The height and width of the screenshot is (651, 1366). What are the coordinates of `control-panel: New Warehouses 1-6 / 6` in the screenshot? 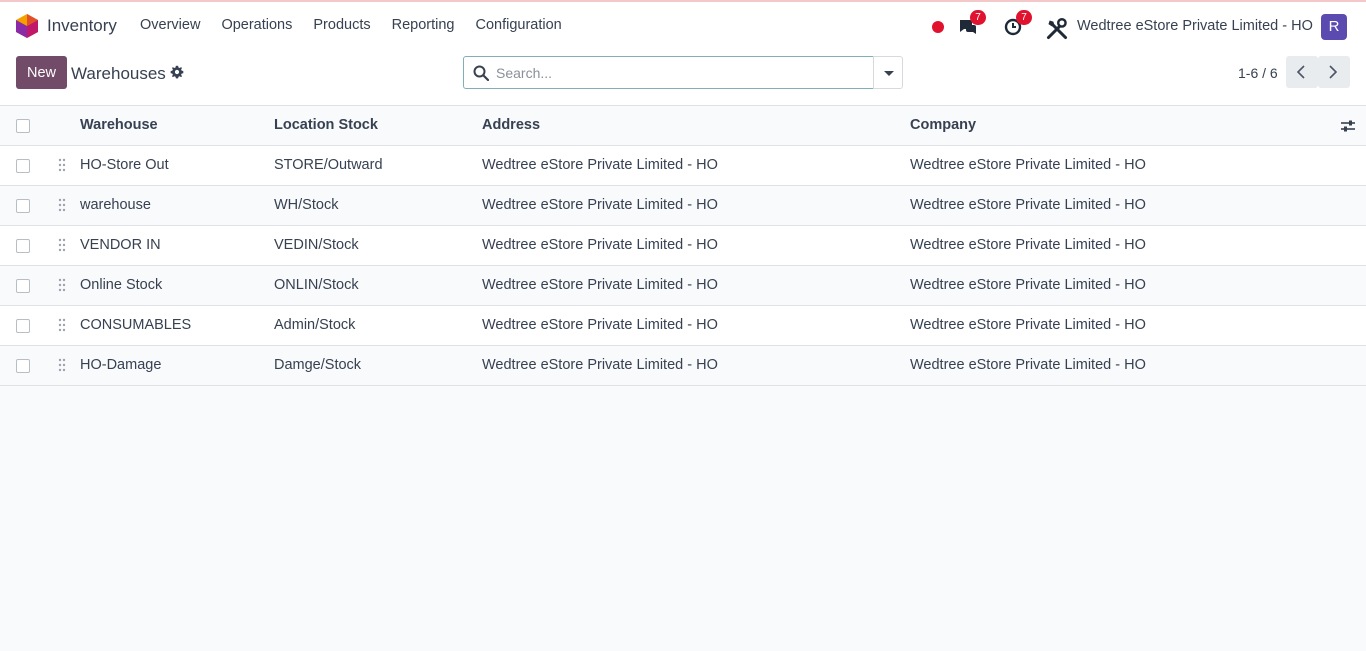 It's located at (683, 78).